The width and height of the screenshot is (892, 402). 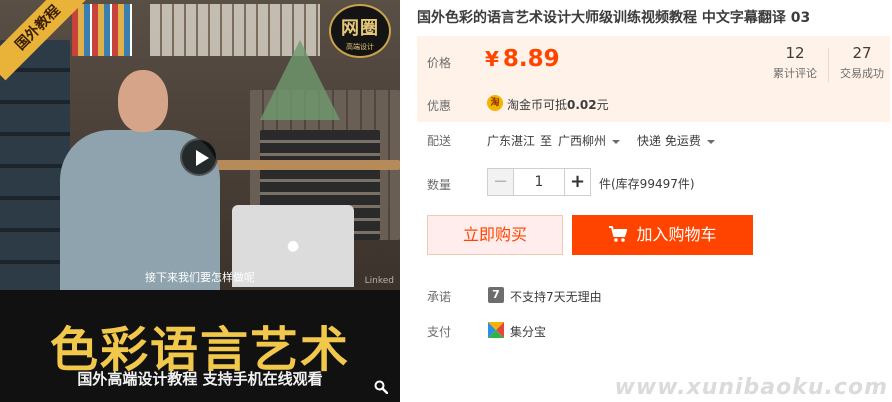 I want to click on promo-suffix: 元, so click(x=602, y=105).